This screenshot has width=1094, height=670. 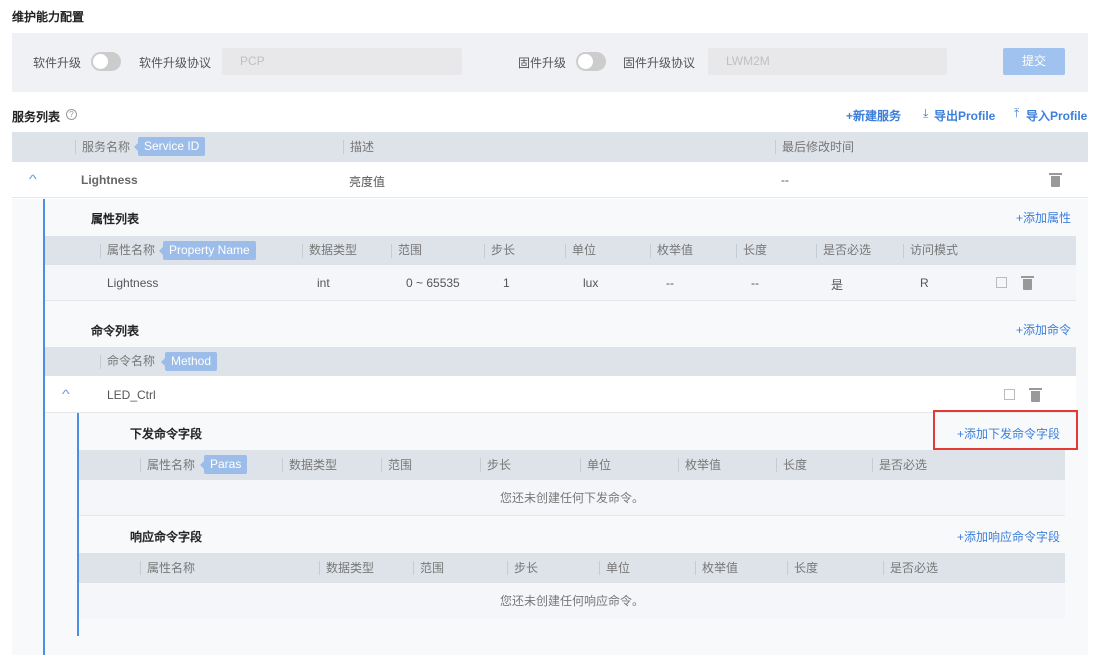 I want to click on command-row: ^ LED_Ctrl, so click(x=560, y=394).